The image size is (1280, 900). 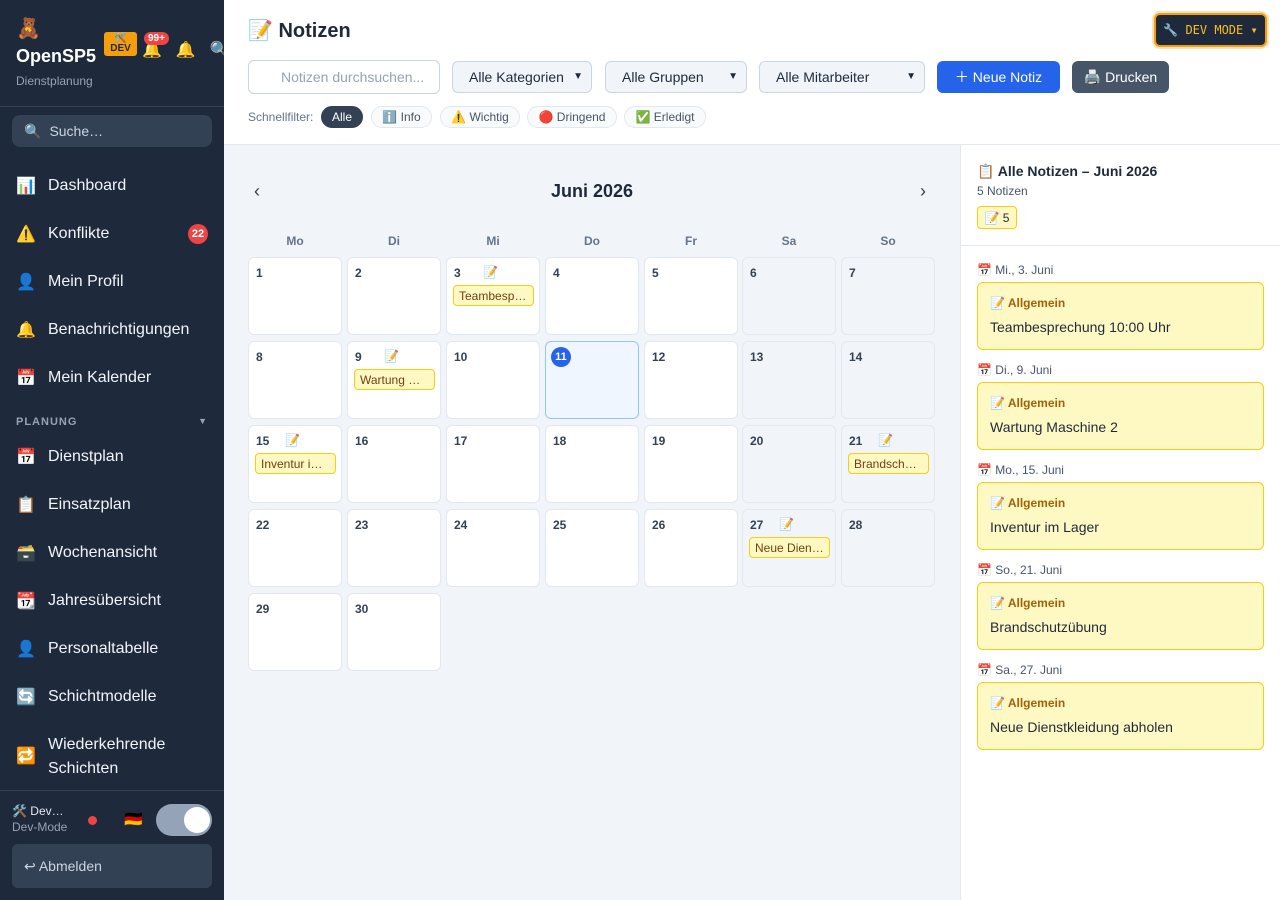 I want to click on notification-bell-button: 🔔 99+, so click(x=155, y=46).